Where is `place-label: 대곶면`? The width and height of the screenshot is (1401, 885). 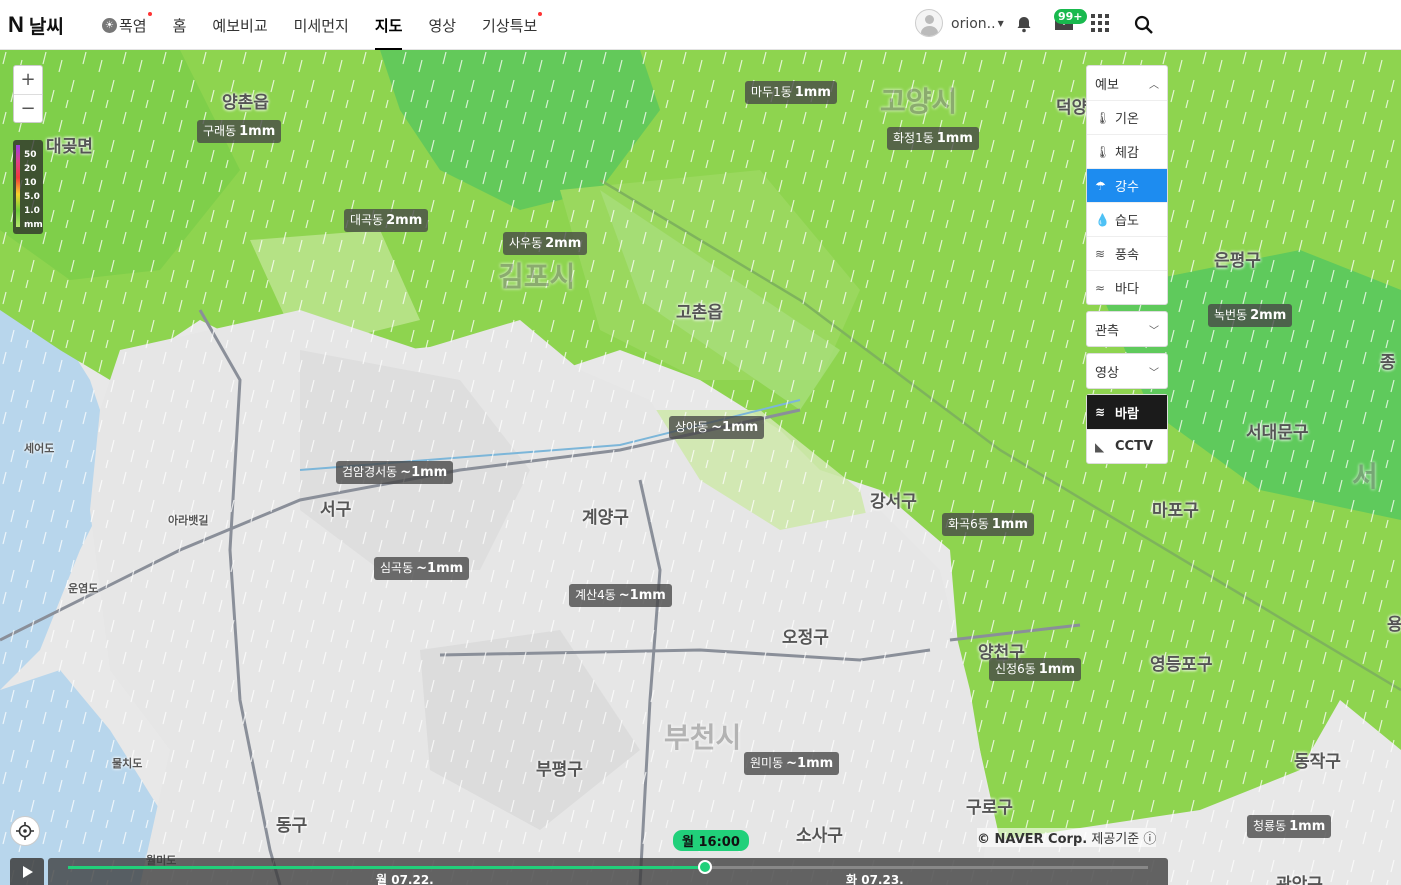
place-label: 대곶면 is located at coordinates (69, 147).